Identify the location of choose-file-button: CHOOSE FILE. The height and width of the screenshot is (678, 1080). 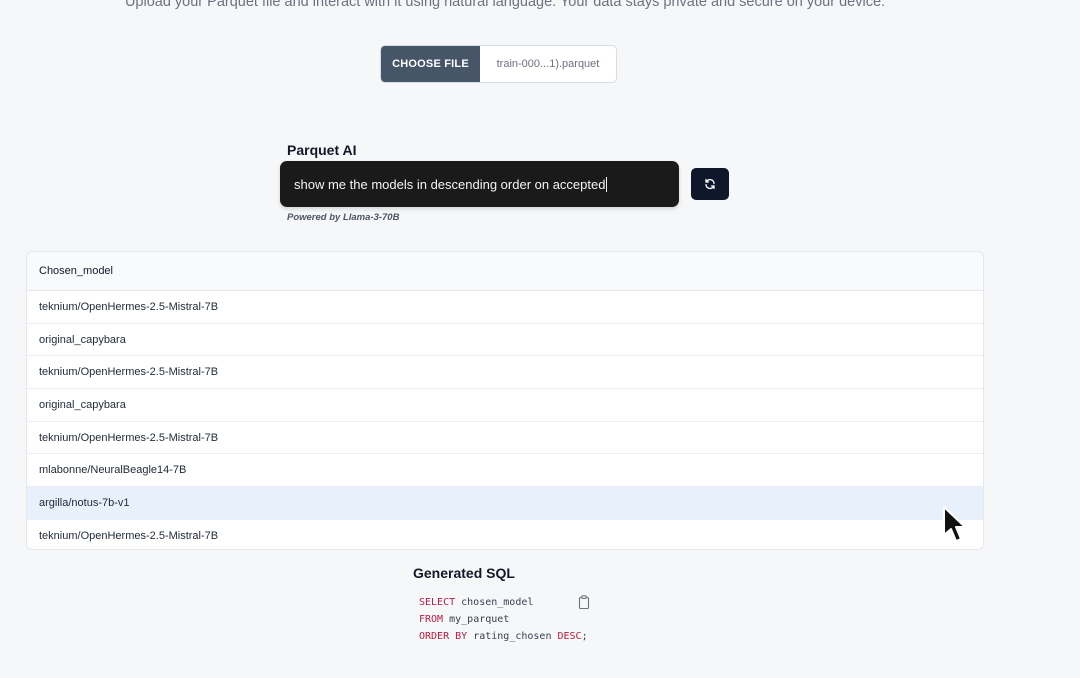
(430, 64).